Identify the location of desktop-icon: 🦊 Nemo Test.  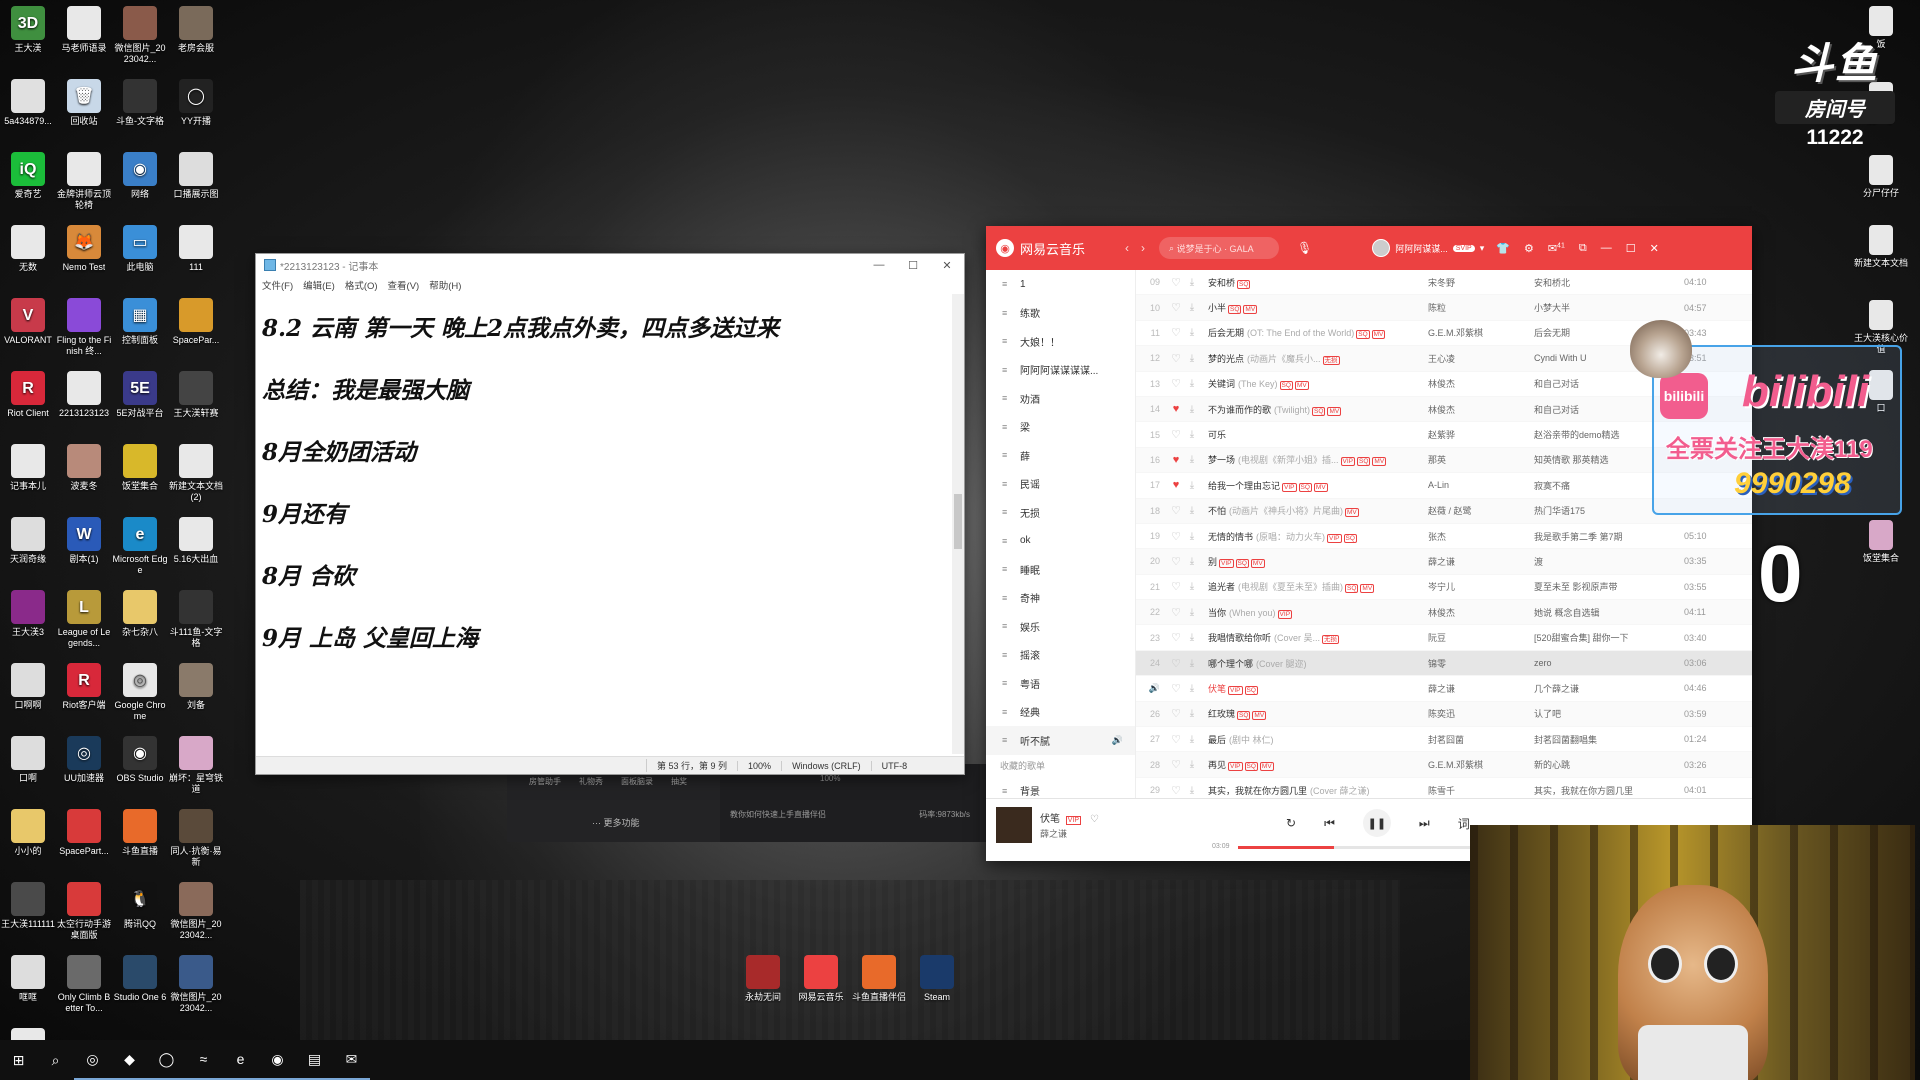
(84, 249).